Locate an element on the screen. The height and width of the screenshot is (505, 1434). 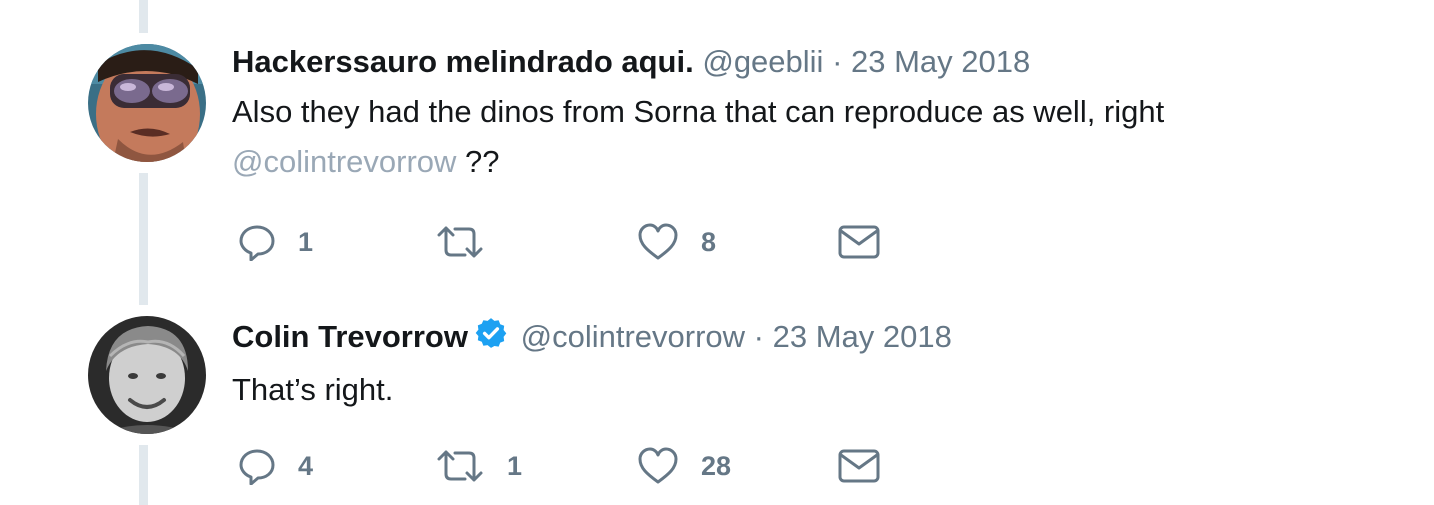
reply-count: 1 is located at coordinates (306, 241).